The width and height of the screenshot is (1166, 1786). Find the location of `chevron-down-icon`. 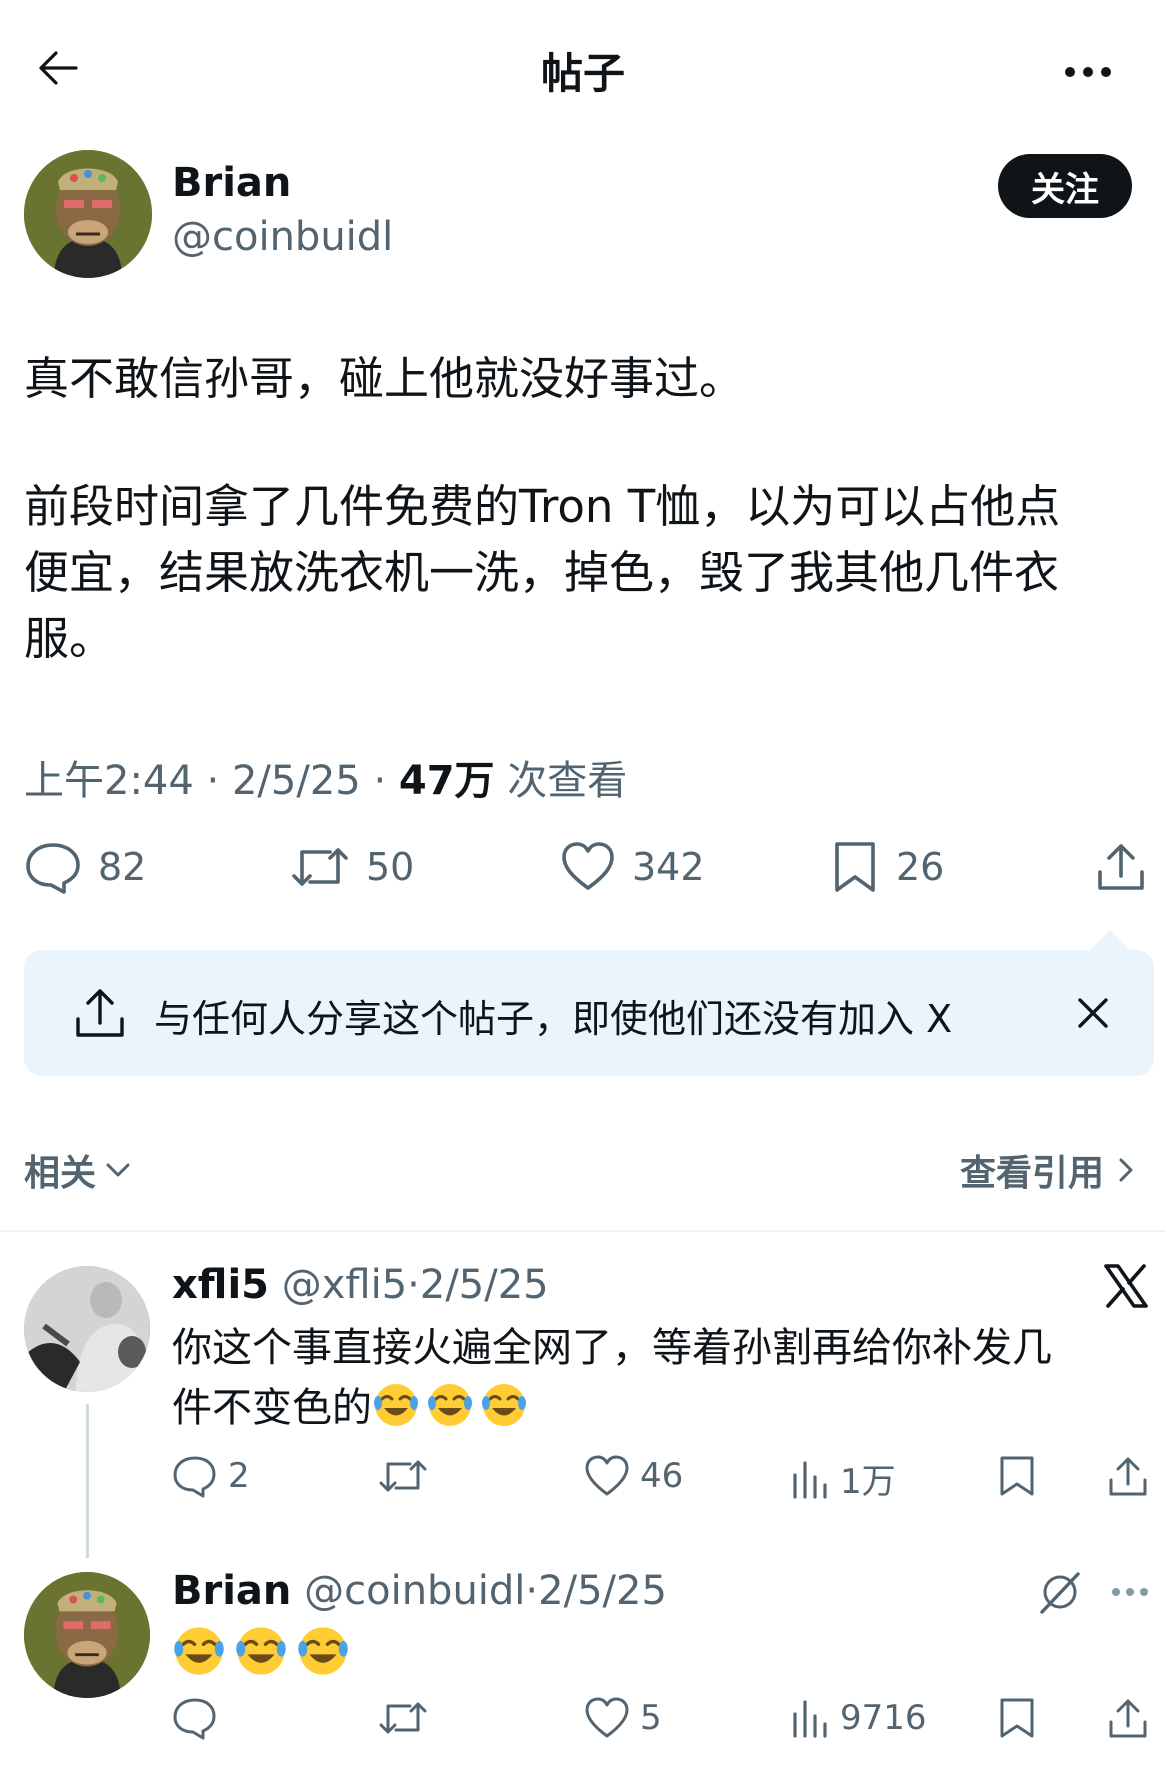

chevron-down-icon is located at coordinates (118, 1170).